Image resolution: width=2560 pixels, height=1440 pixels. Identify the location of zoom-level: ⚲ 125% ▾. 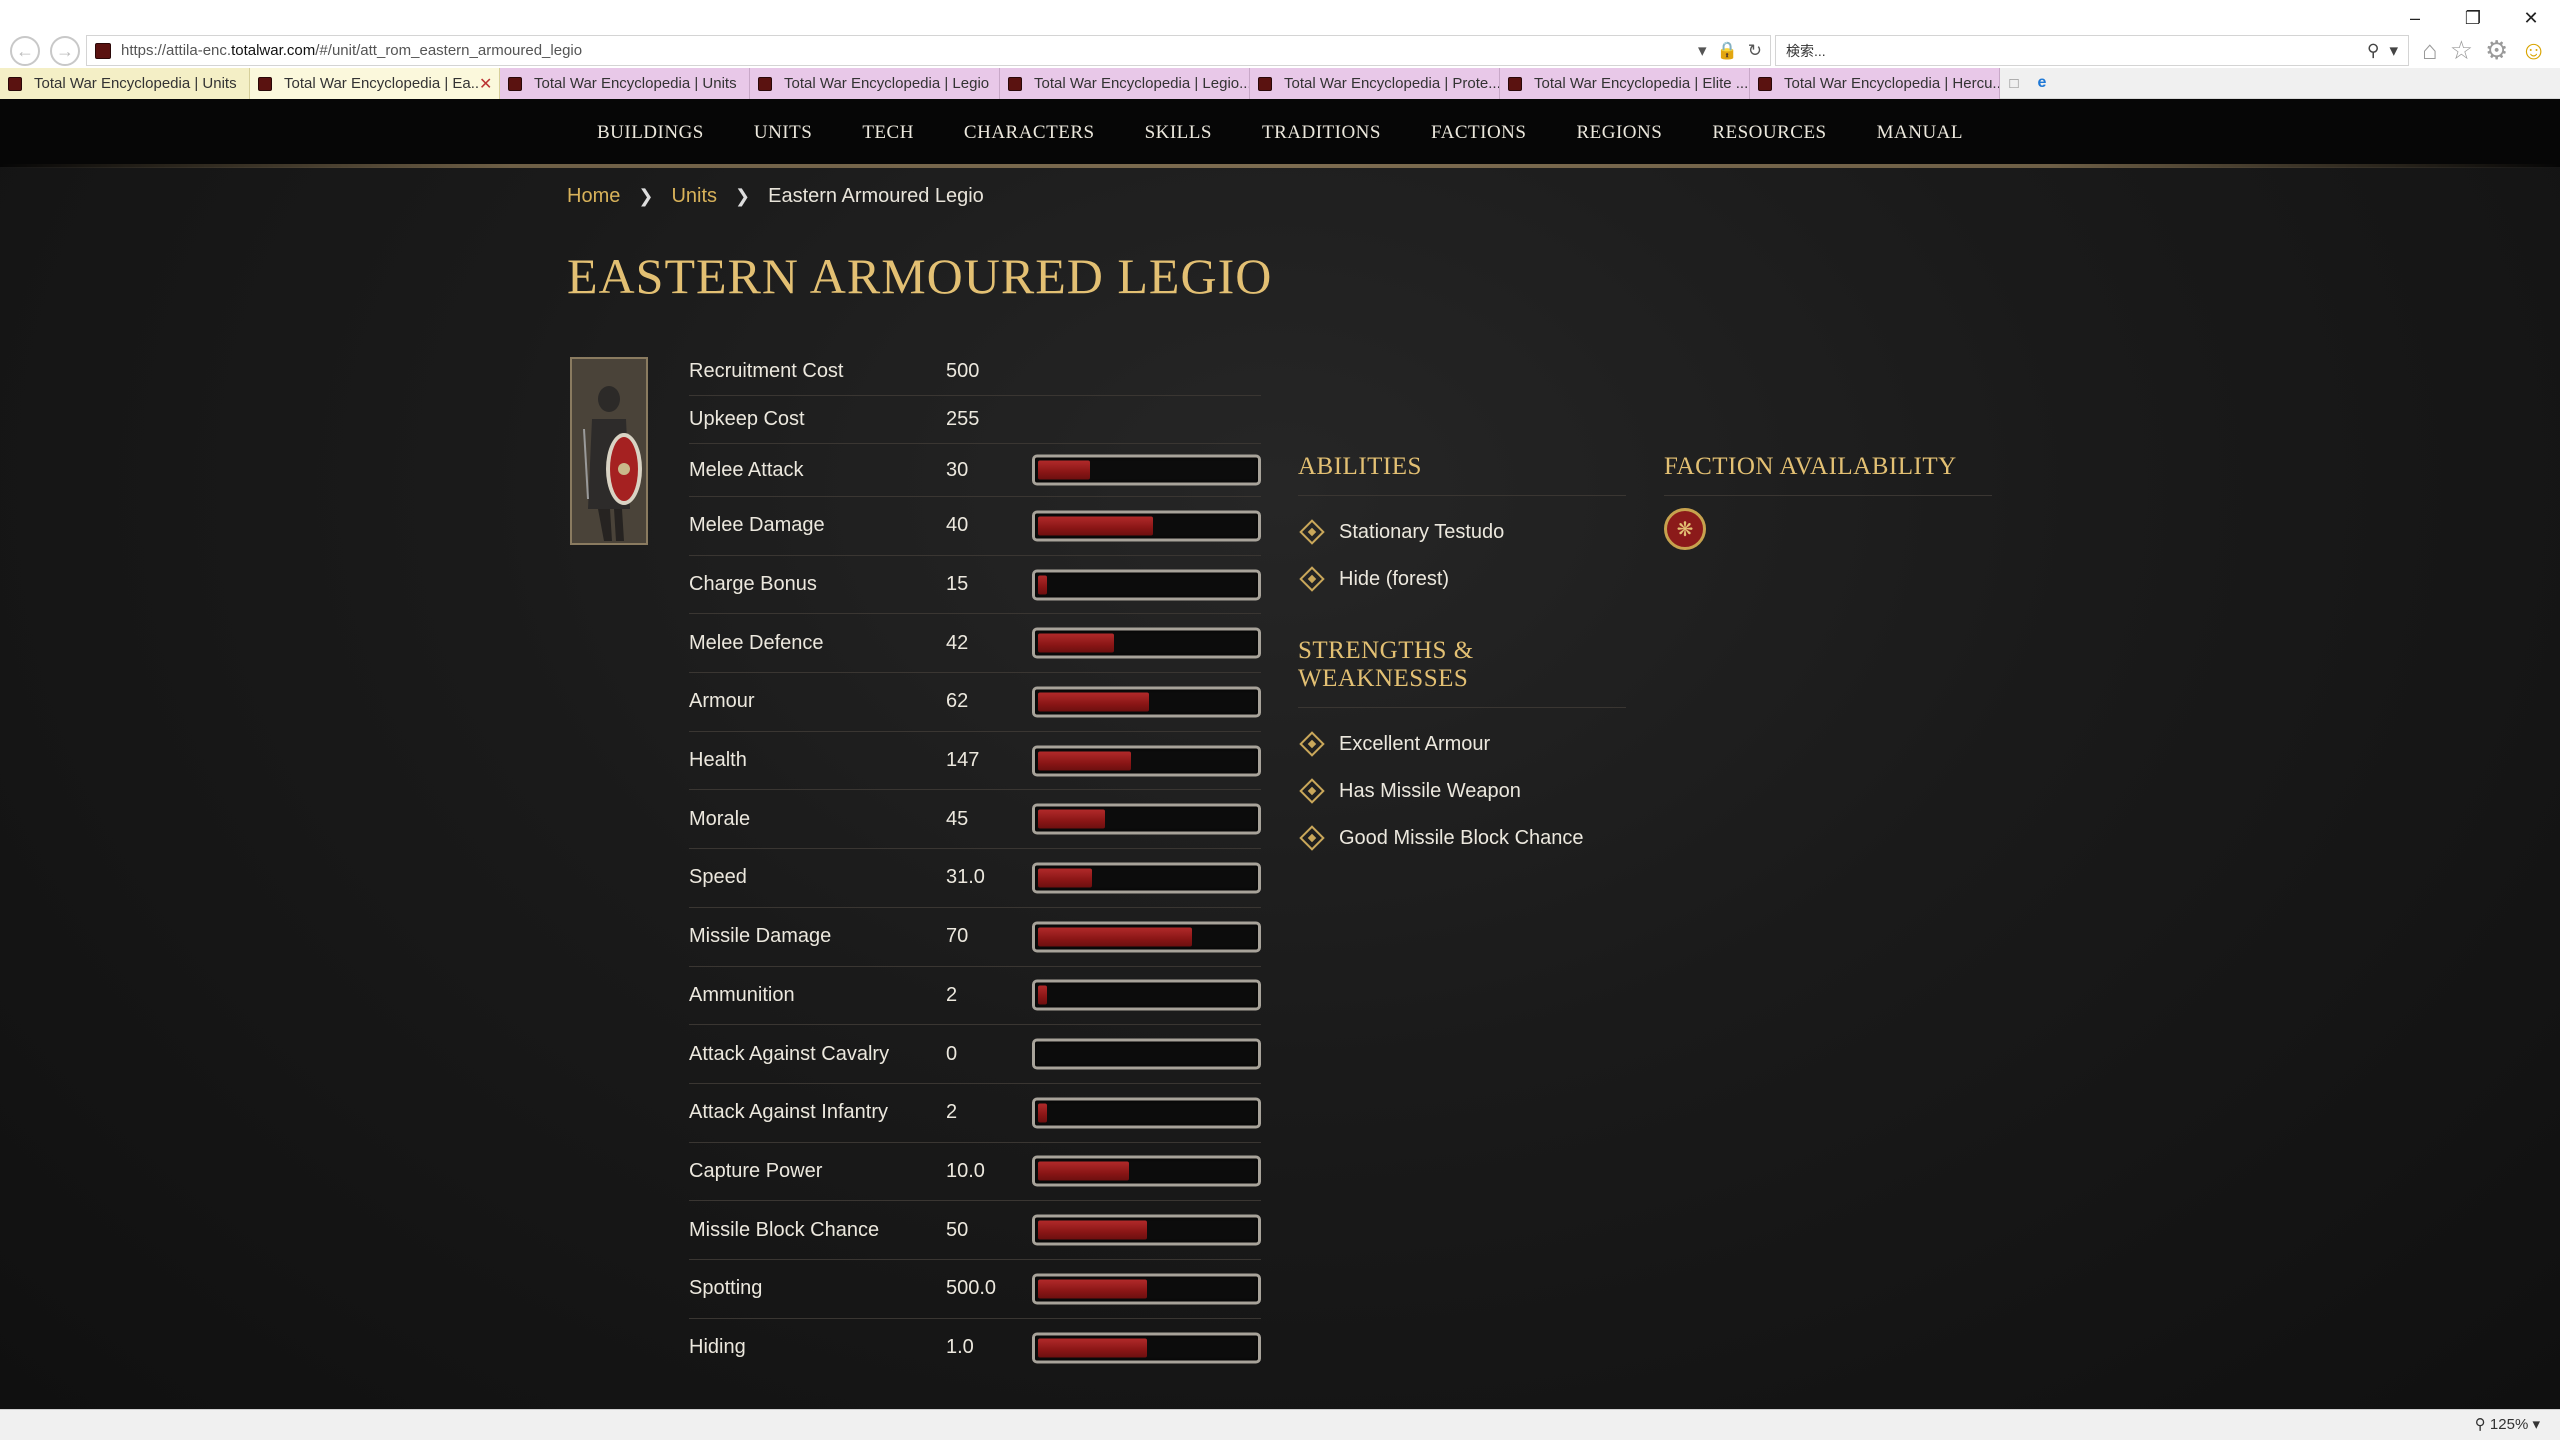
(2507, 1424).